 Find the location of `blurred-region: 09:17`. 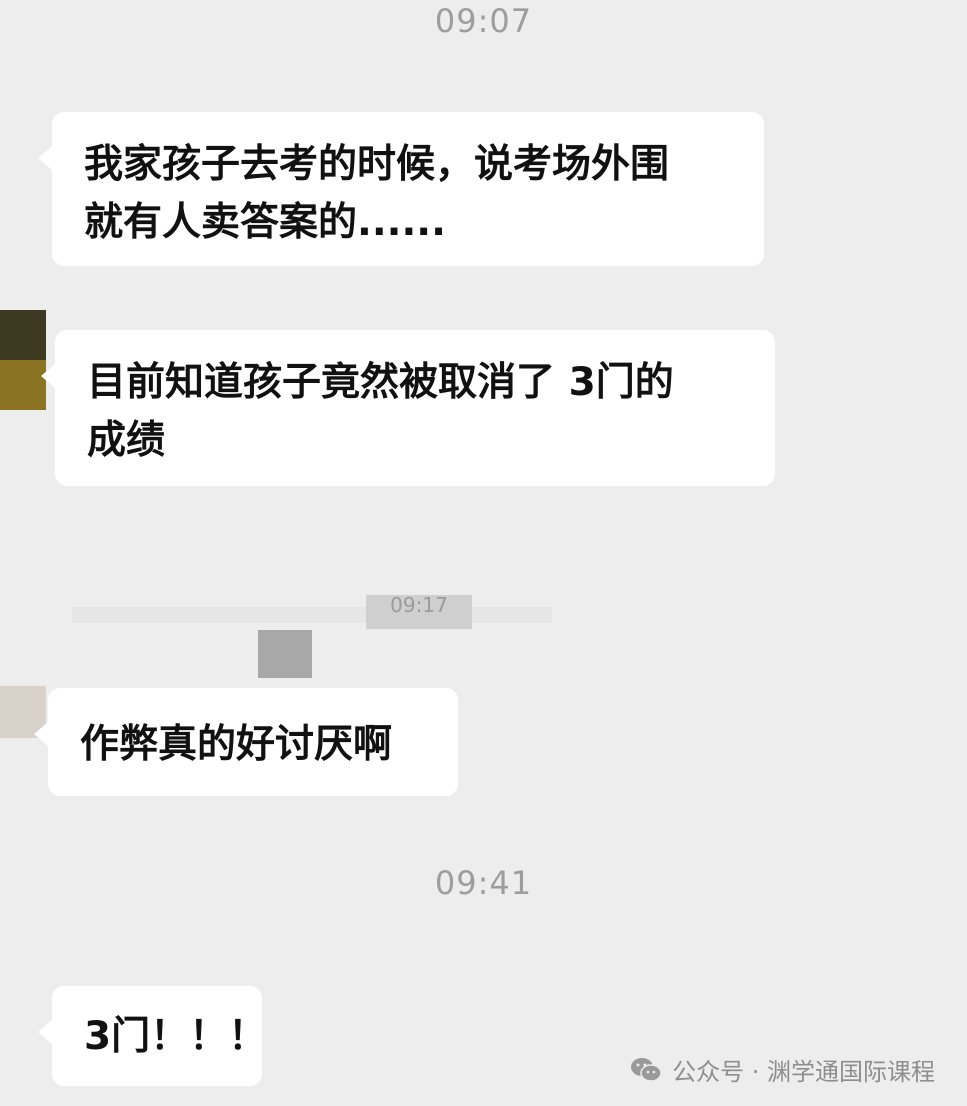

blurred-region: 09:17 is located at coordinates (483, 642).